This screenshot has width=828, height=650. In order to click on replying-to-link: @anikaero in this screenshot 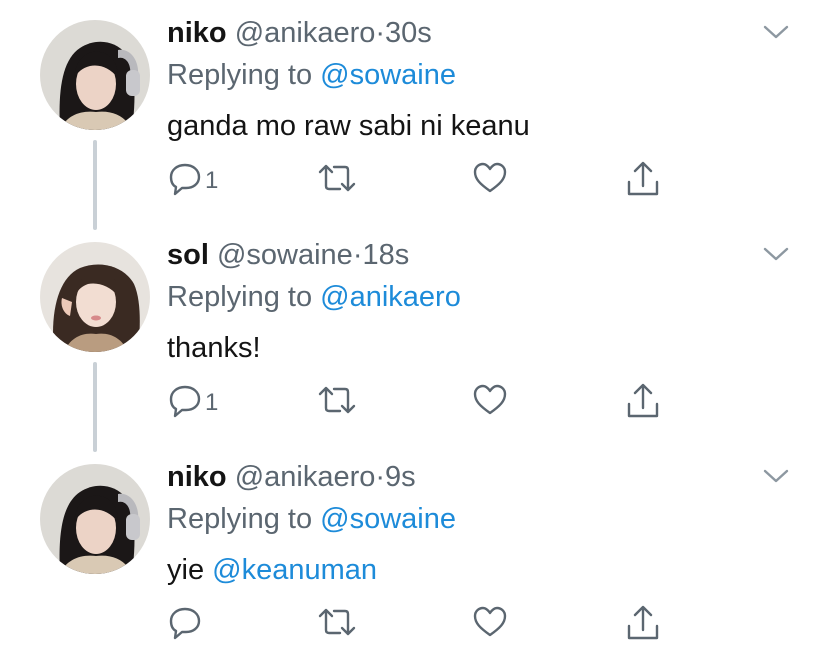, I will do `click(390, 297)`.